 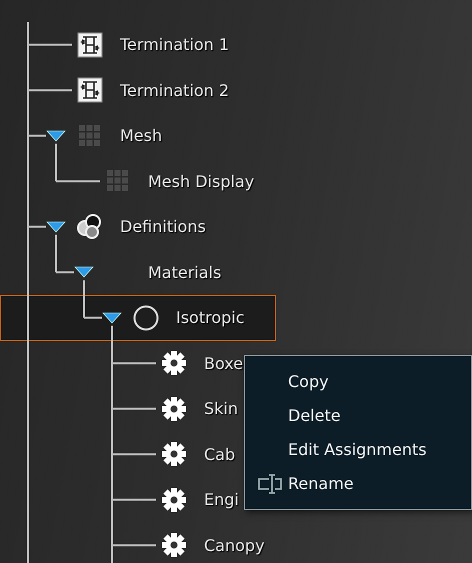 What do you see at coordinates (210, 318) in the screenshot?
I see `tree-item-label: Isotropic` at bounding box center [210, 318].